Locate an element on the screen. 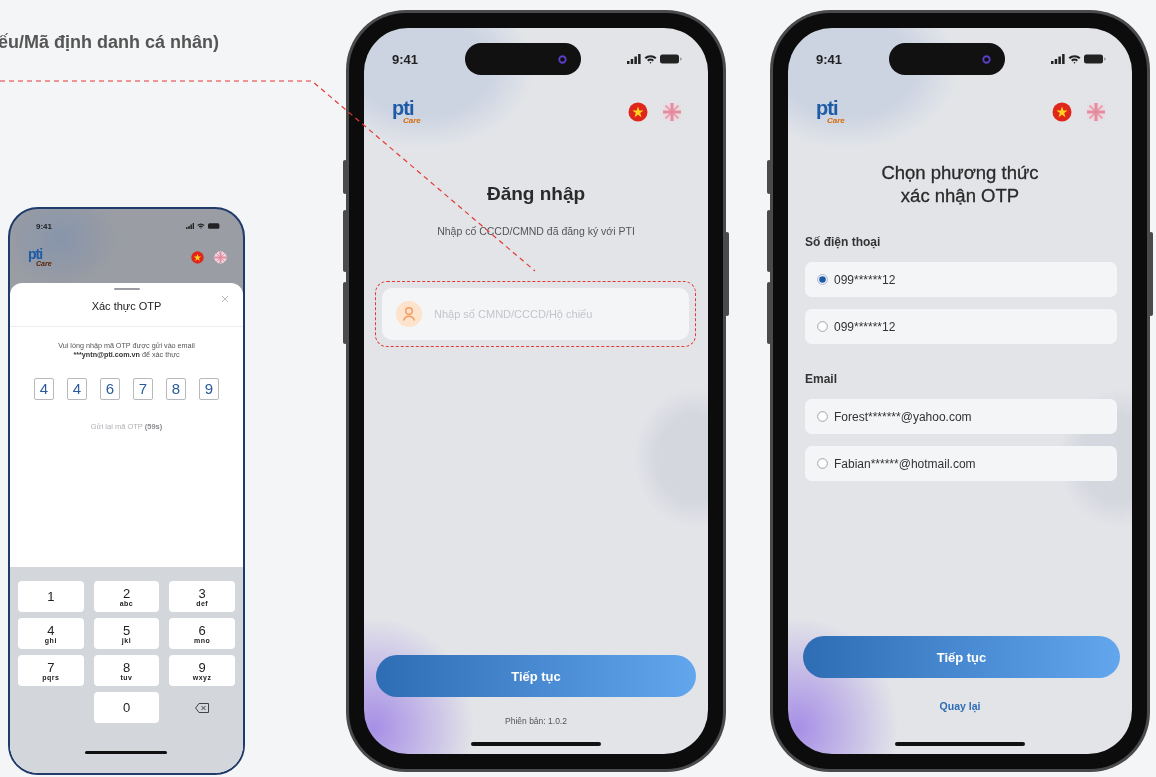 The width and height of the screenshot is (1156, 777). otp-option: Fabian******@hotmail.com is located at coordinates (961, 464).